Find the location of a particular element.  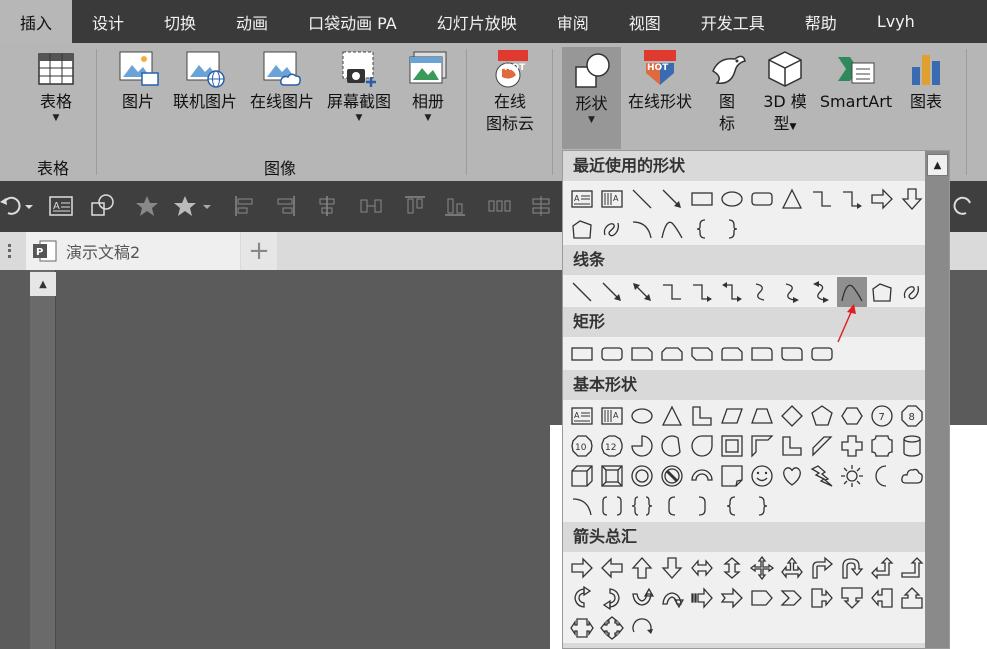

shape-moon is located at coordinates (882, 476).